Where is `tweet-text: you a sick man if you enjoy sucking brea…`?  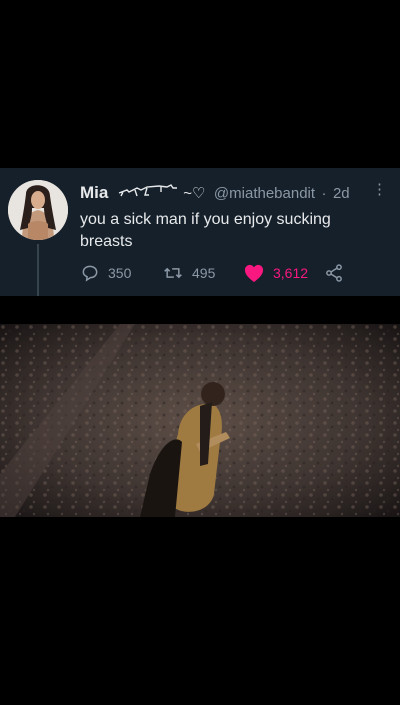 tweet-text: you a sick man if you enjoy sucking brea… is located at coordinates (205, 230).